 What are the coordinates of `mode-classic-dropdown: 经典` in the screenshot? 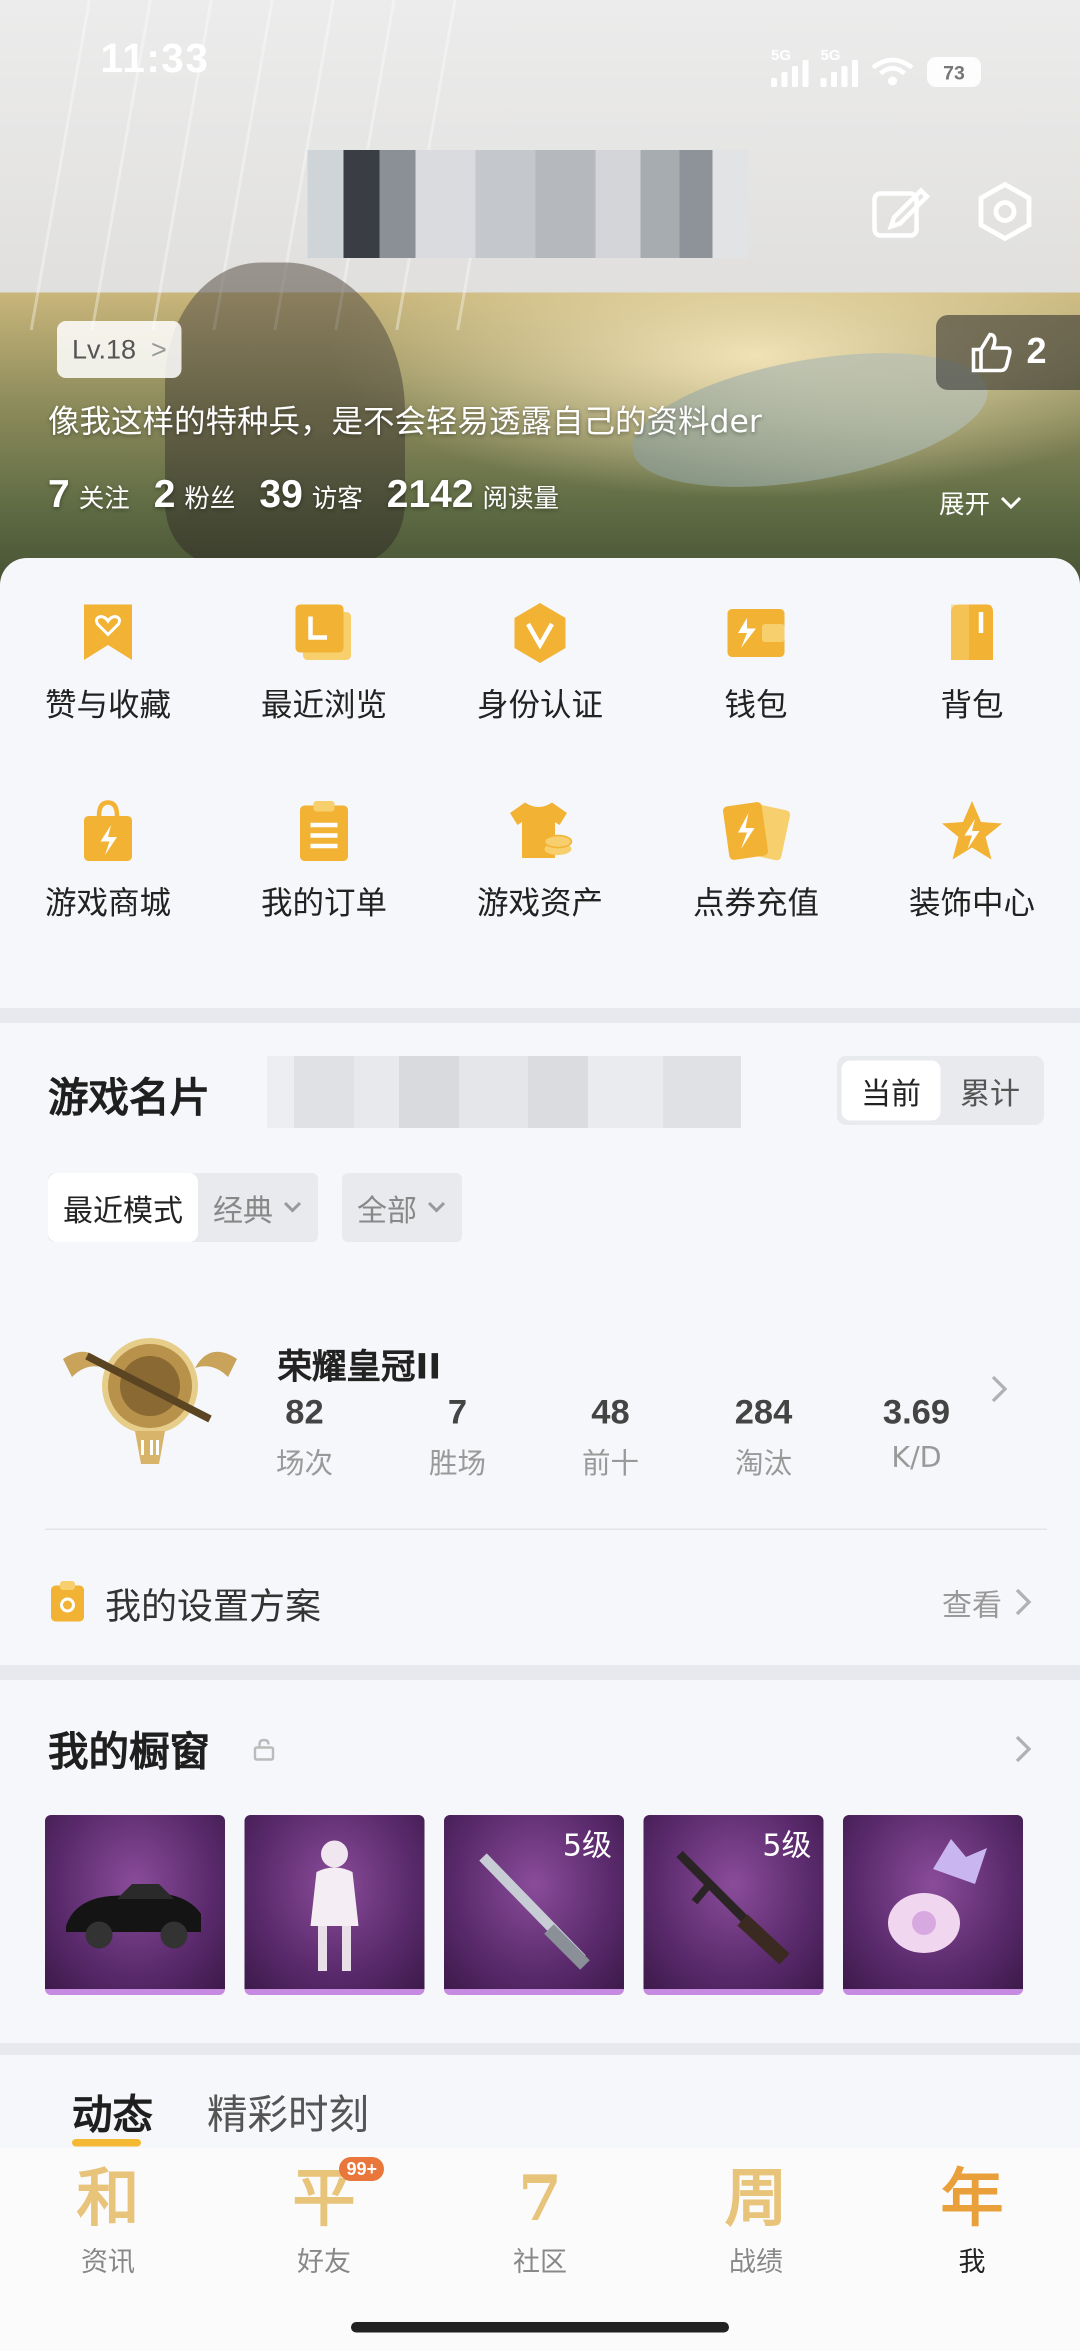 It's located at (258, 1207).